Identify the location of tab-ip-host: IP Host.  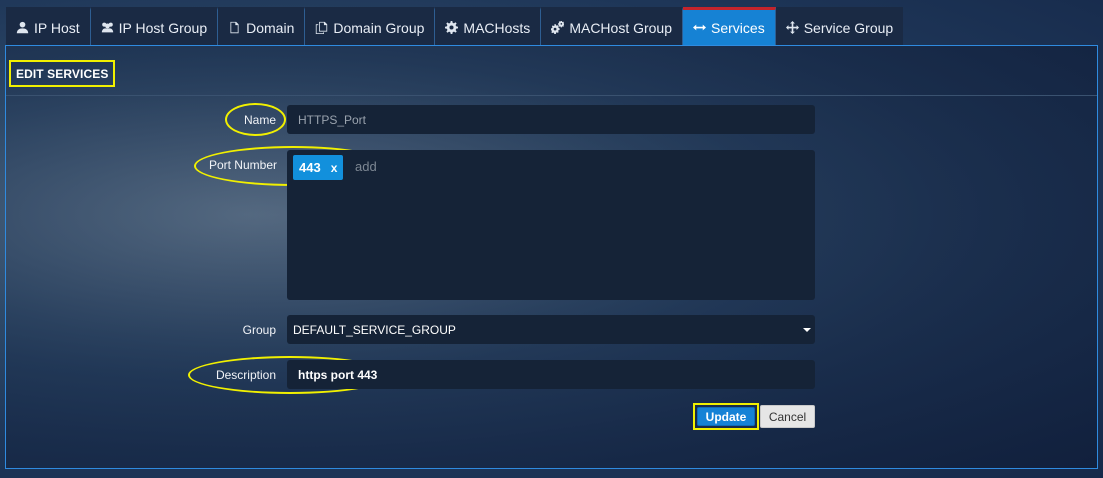
(48, 26).